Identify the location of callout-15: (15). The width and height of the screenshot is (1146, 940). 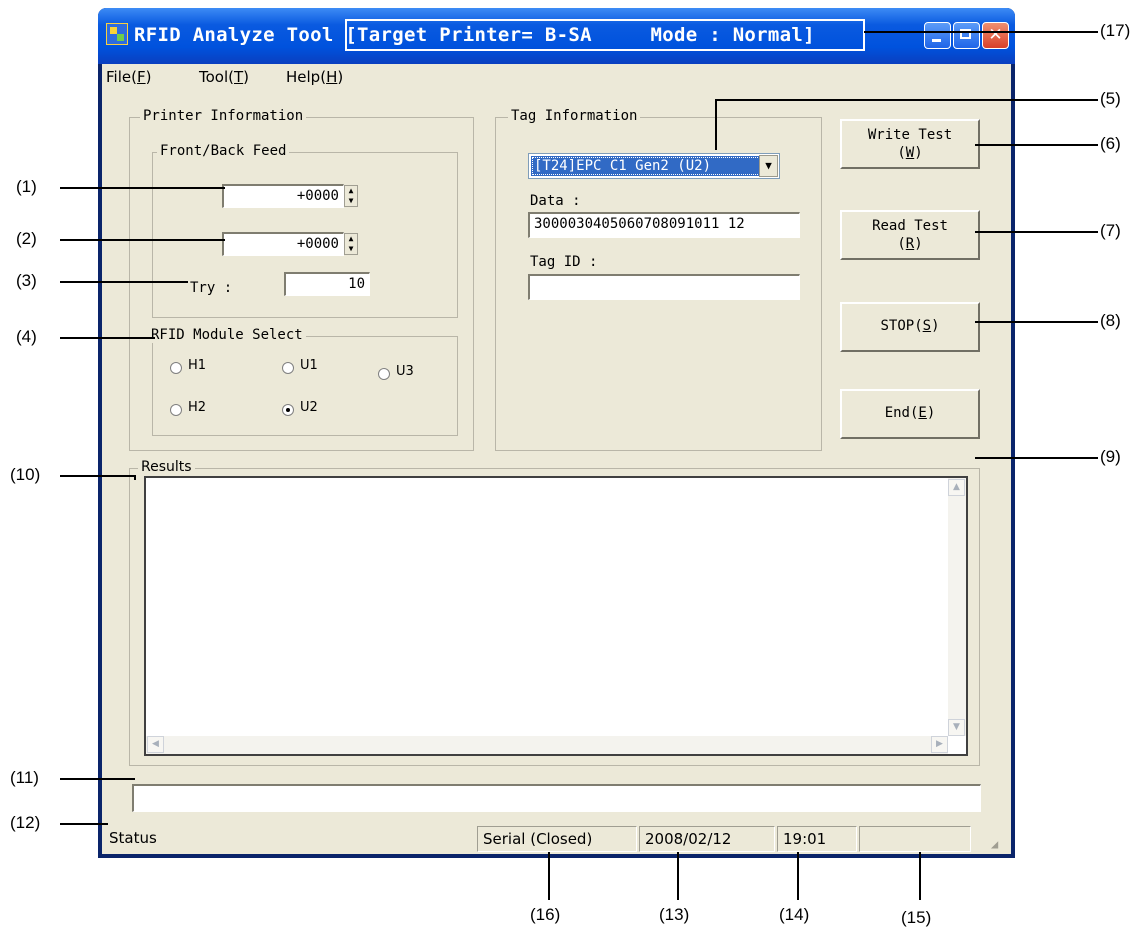
(916, 917).